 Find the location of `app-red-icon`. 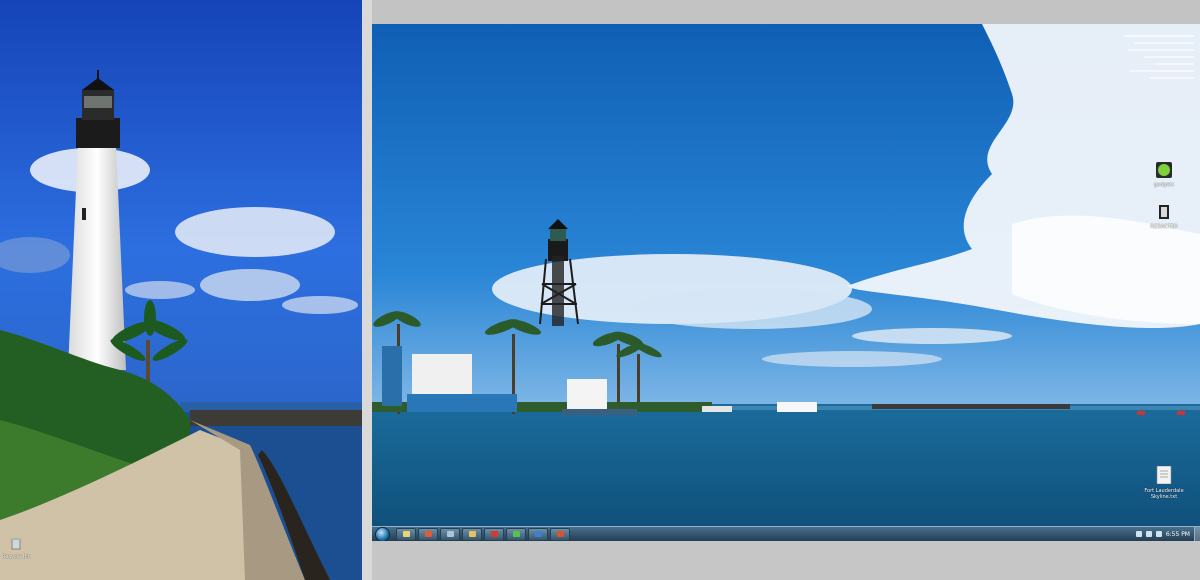

app-red-icon is located at coordinates (560, 534).